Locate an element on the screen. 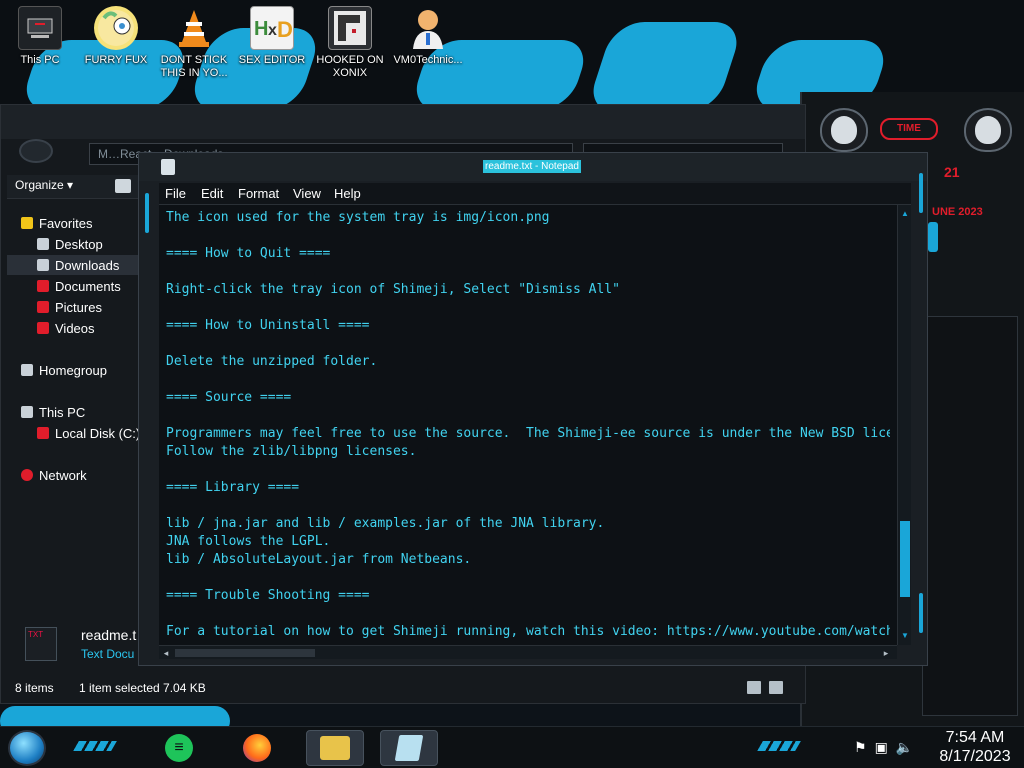 The height and width of the screenshot is (768, 1024). nav-item-downloads: Downloads is located at coordinates (73, 265).